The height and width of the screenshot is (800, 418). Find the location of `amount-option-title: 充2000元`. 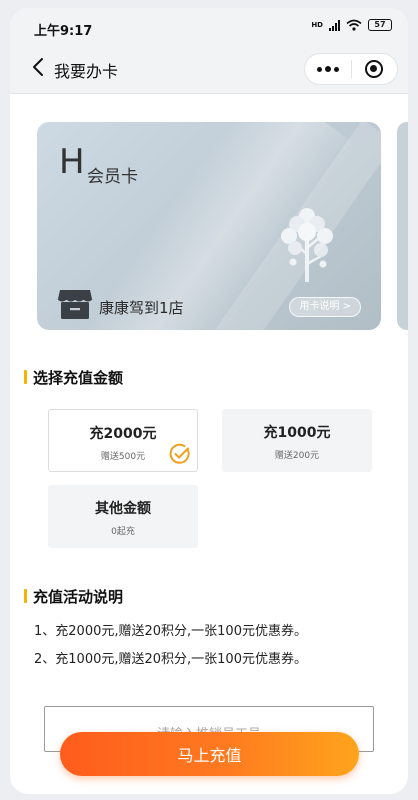

amount-option-title: 充2000元 is located at coordinates (123, 434).